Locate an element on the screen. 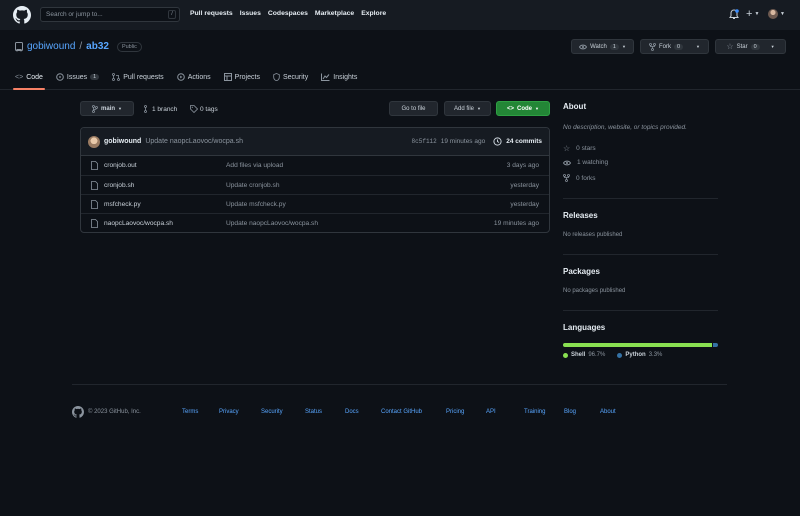 Image resolution: width=800 pixels, height=516 pixels. footer-link: Contact GitHub is located at coordinates (401, 412).